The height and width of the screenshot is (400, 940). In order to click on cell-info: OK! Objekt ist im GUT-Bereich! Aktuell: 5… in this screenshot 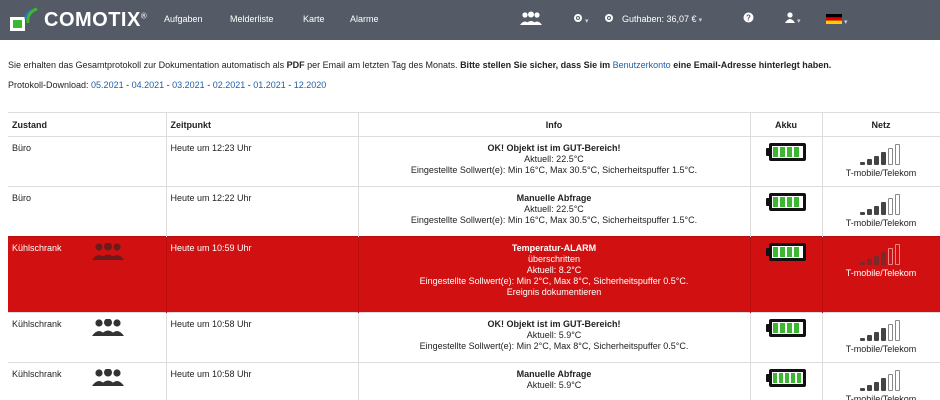, I will do `click(554, 337)`.